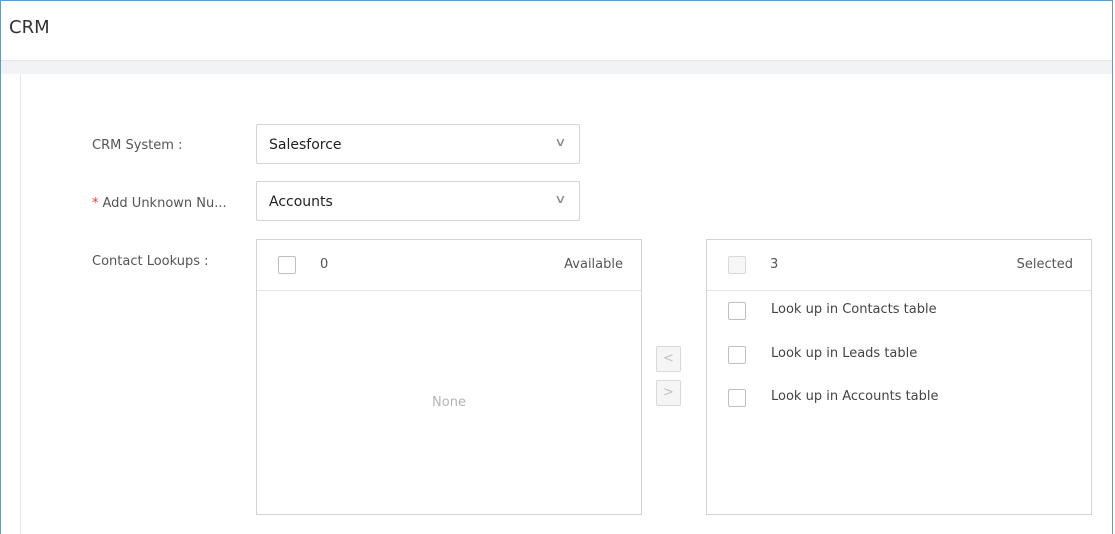 The image size is (1115, 534). I want to click on list-item-label: Look up in Leads table, so click(844, 353).